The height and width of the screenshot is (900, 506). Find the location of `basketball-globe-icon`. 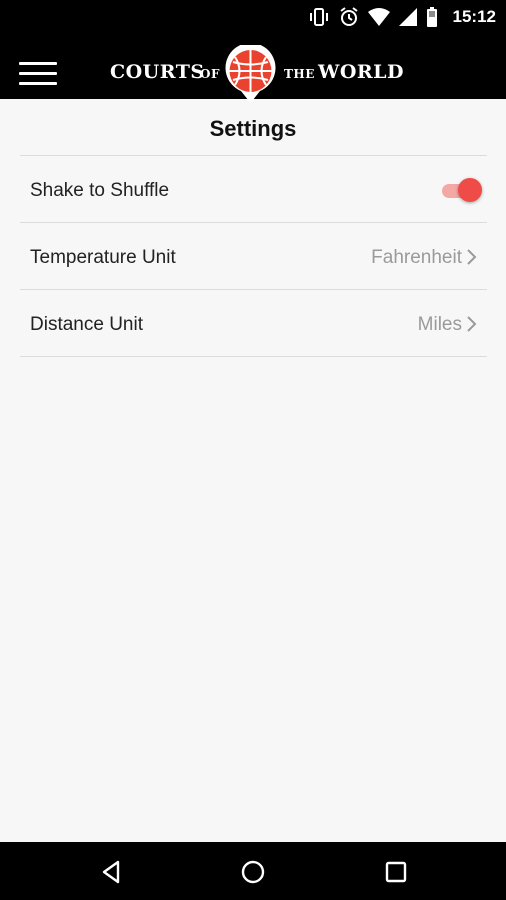

basketball-globe-icon is located at coordinates (250, 74).